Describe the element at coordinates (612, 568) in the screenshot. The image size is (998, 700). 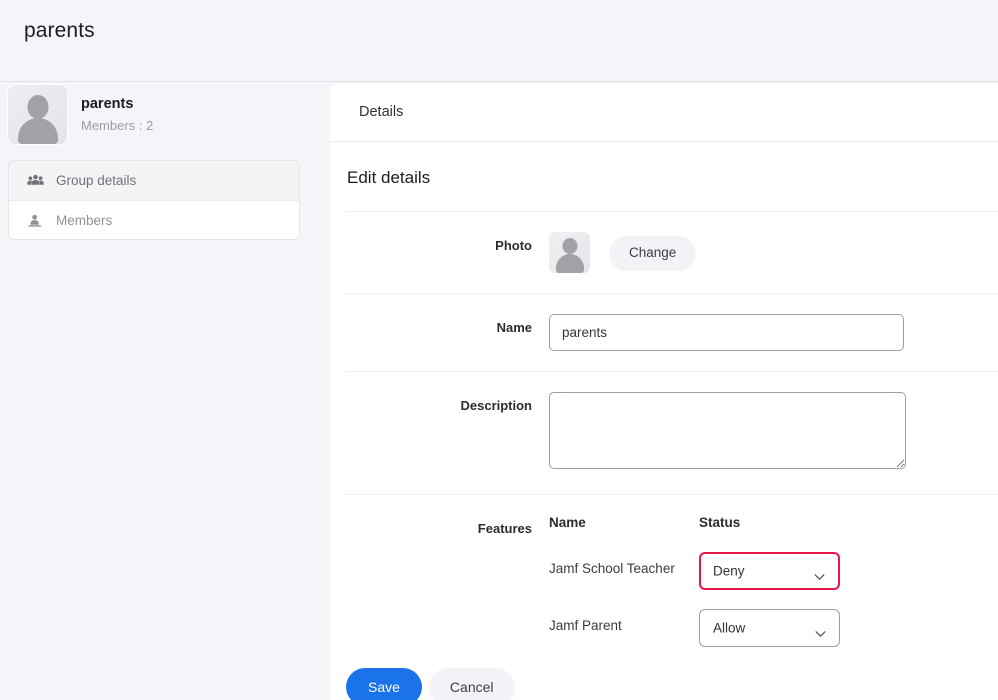
I see `feature-name: Jamf School Teacher` at that location.